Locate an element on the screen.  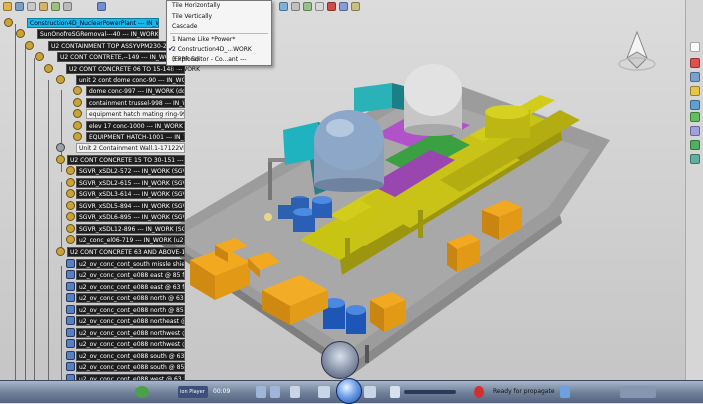
top-toolbar is located at coordinates (342, 7).